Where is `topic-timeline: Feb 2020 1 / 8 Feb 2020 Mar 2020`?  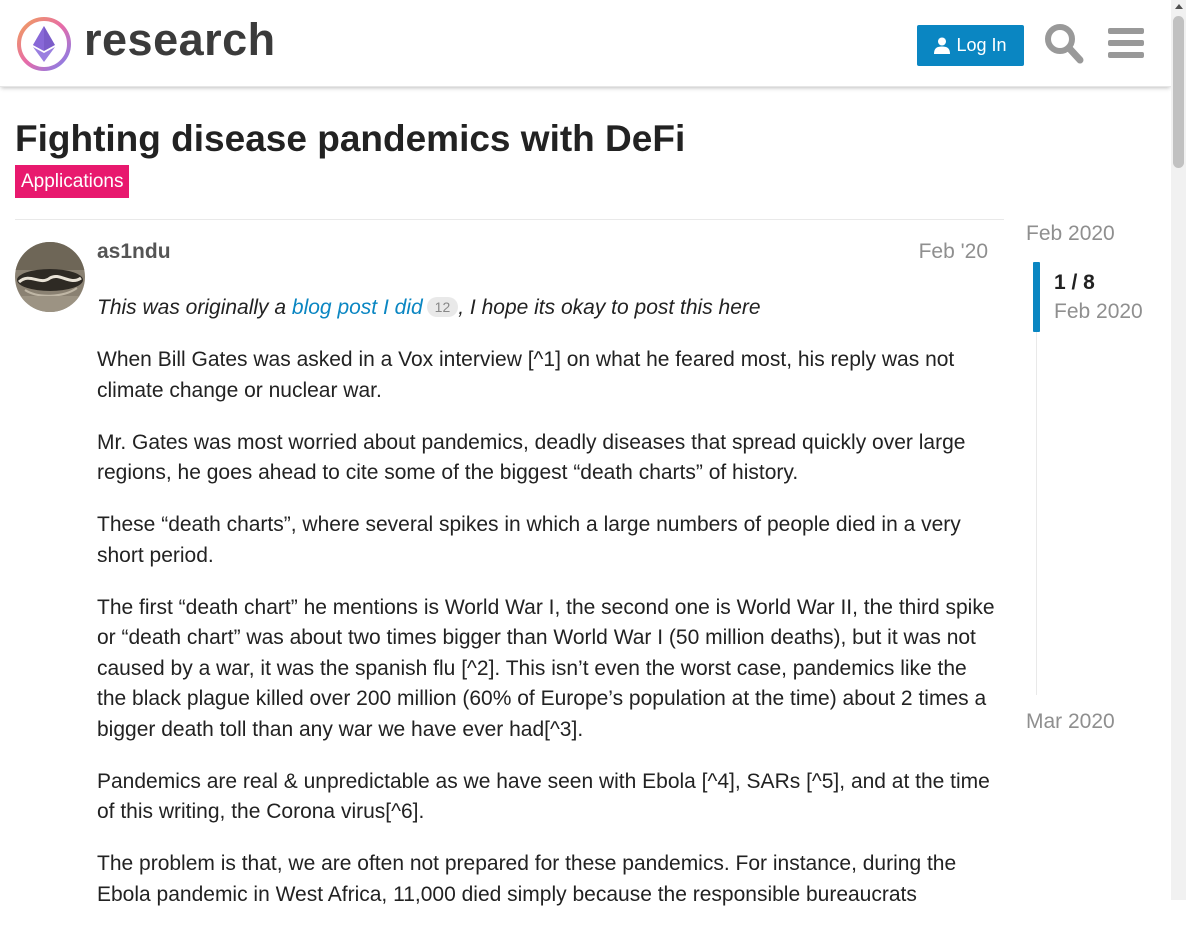 topic-timeline: Feb 2020 1 / 8 Feb 2020 Mar 2020 is located at coordinates (1098, 488).